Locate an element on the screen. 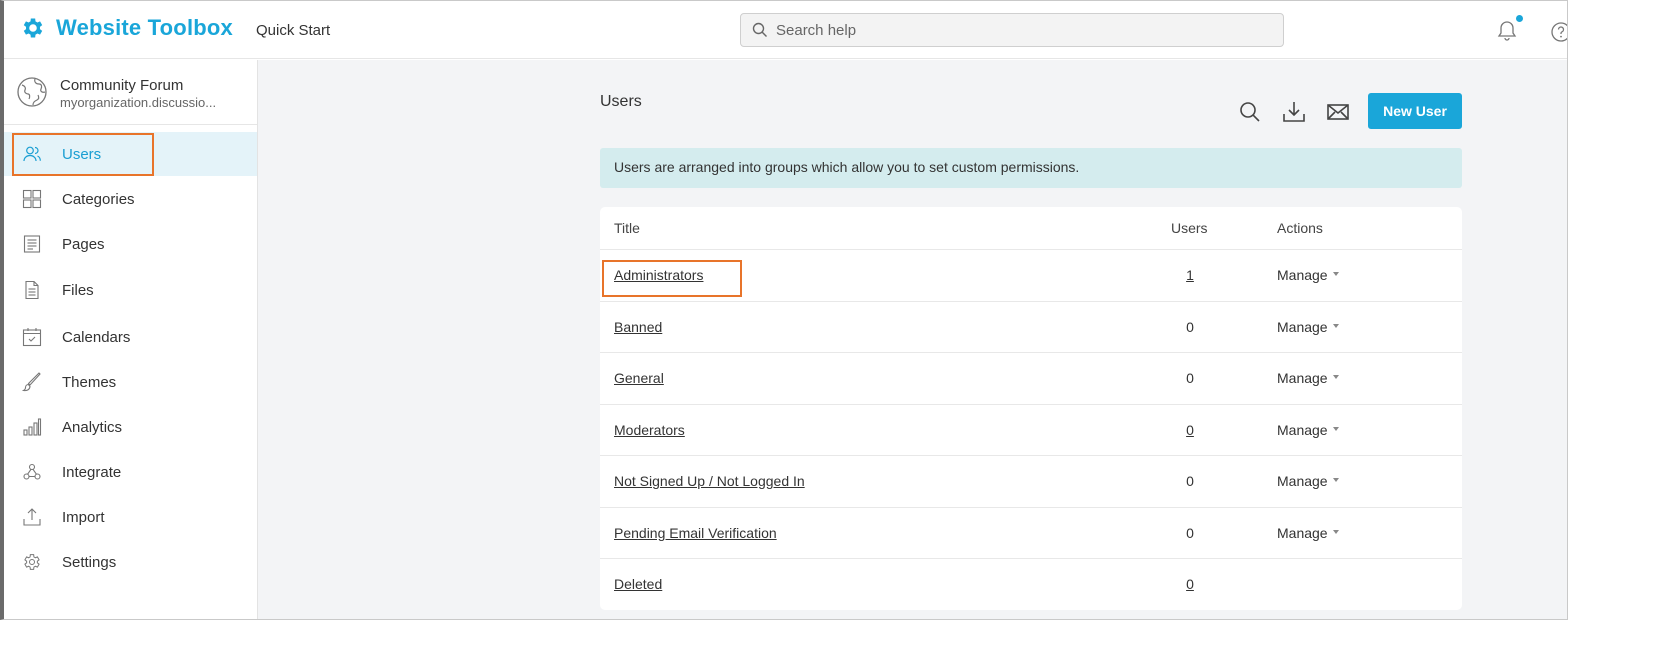 The height and width of the screenshot is (662, 1674). column-header-actions: Actions is located at coordinates (1300, 228).